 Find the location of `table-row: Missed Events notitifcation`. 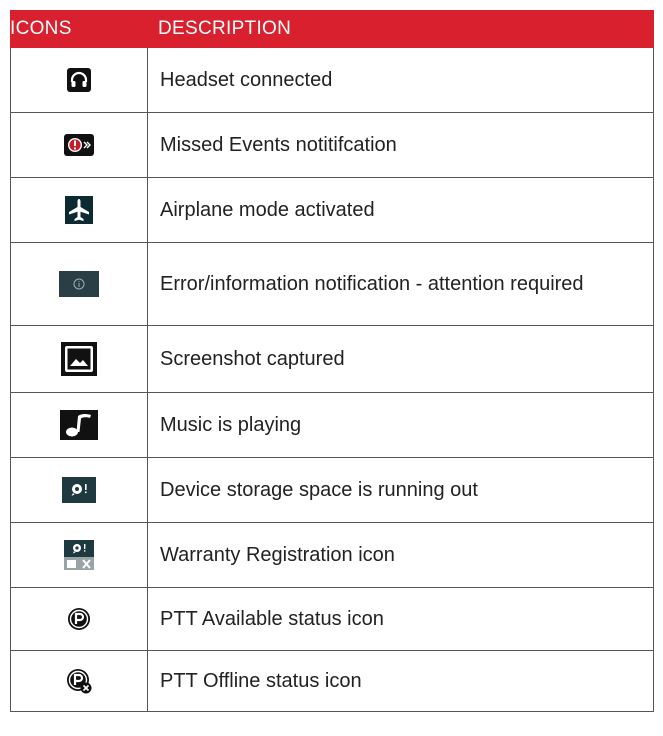

table-row: Missed Events notitifcation is located at coordinates (332, 145).